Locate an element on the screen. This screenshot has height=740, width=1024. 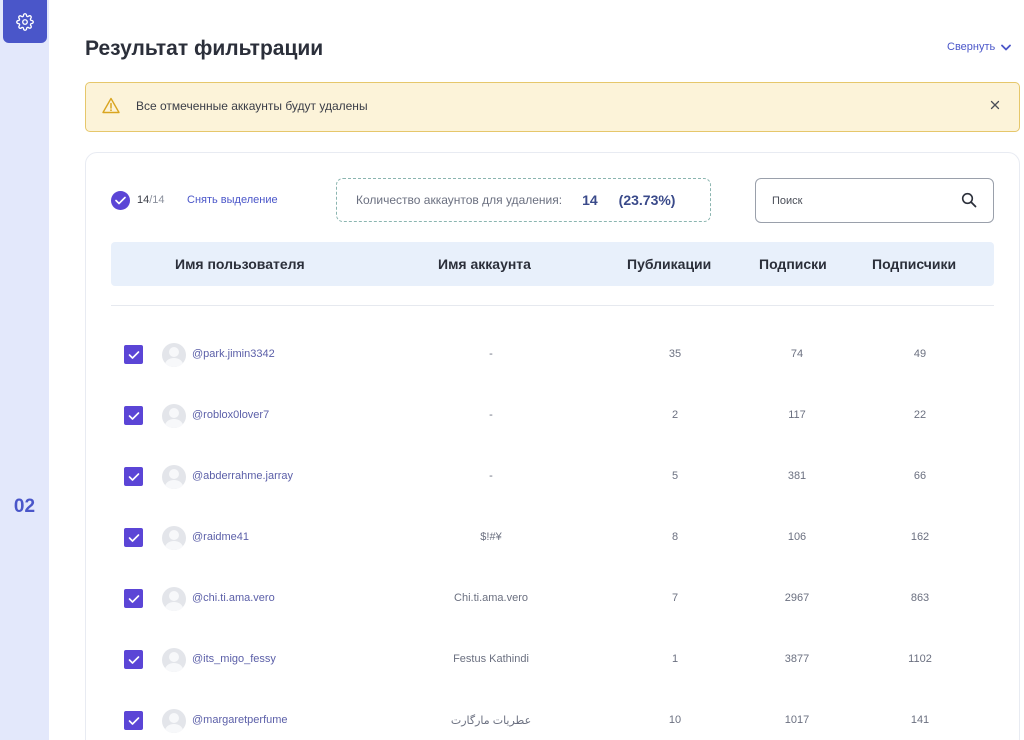
following-count: 3877 is located at coordinates (797, 659).